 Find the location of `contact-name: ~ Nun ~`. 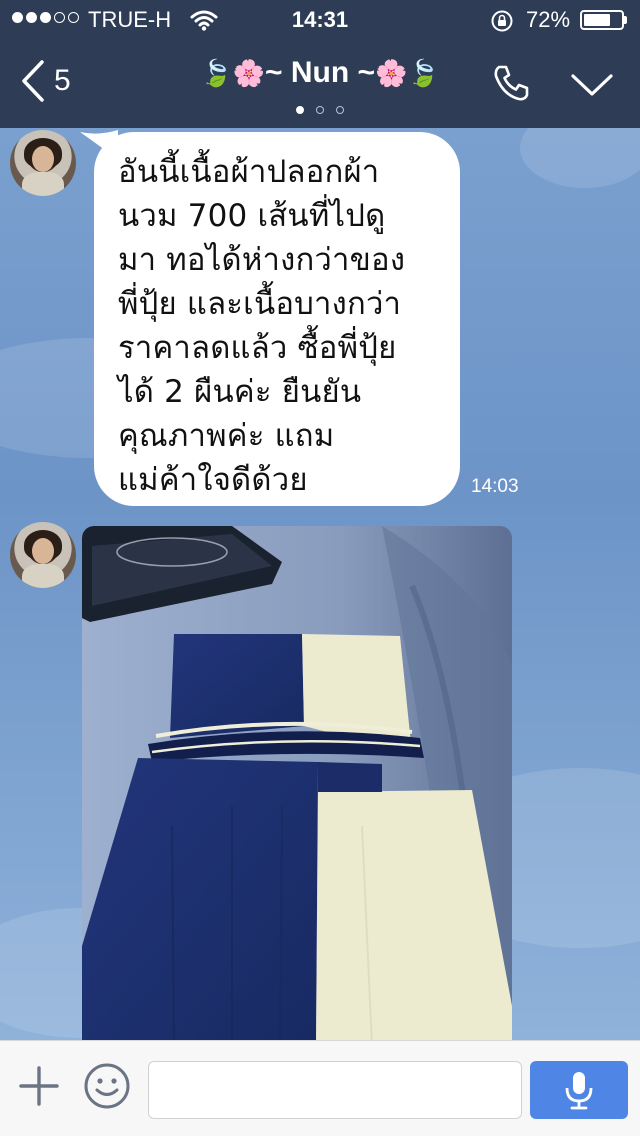

contact-name: ~ Nun ~ is located at coordinates (320, 72).